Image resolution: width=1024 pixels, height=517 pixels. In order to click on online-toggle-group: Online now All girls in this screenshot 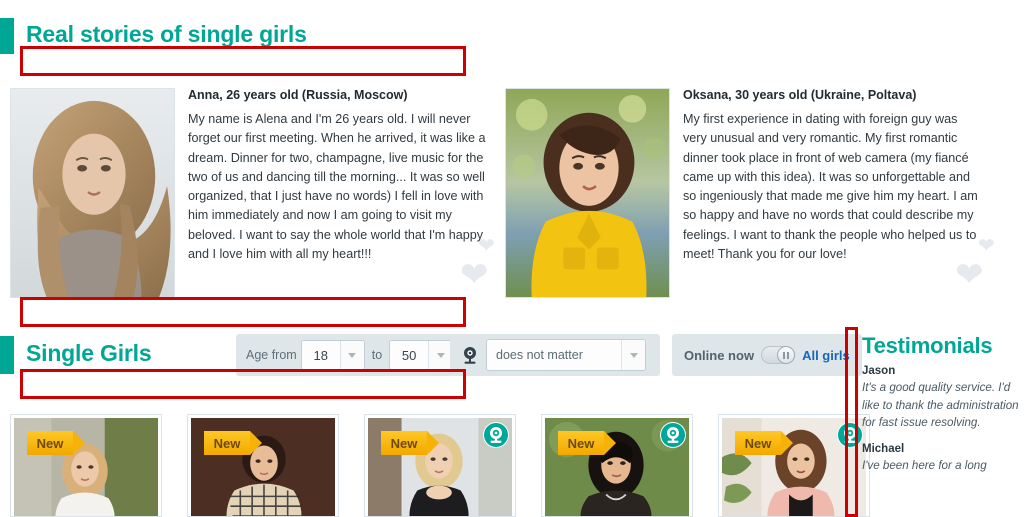, I will do `click(767, 355)`.